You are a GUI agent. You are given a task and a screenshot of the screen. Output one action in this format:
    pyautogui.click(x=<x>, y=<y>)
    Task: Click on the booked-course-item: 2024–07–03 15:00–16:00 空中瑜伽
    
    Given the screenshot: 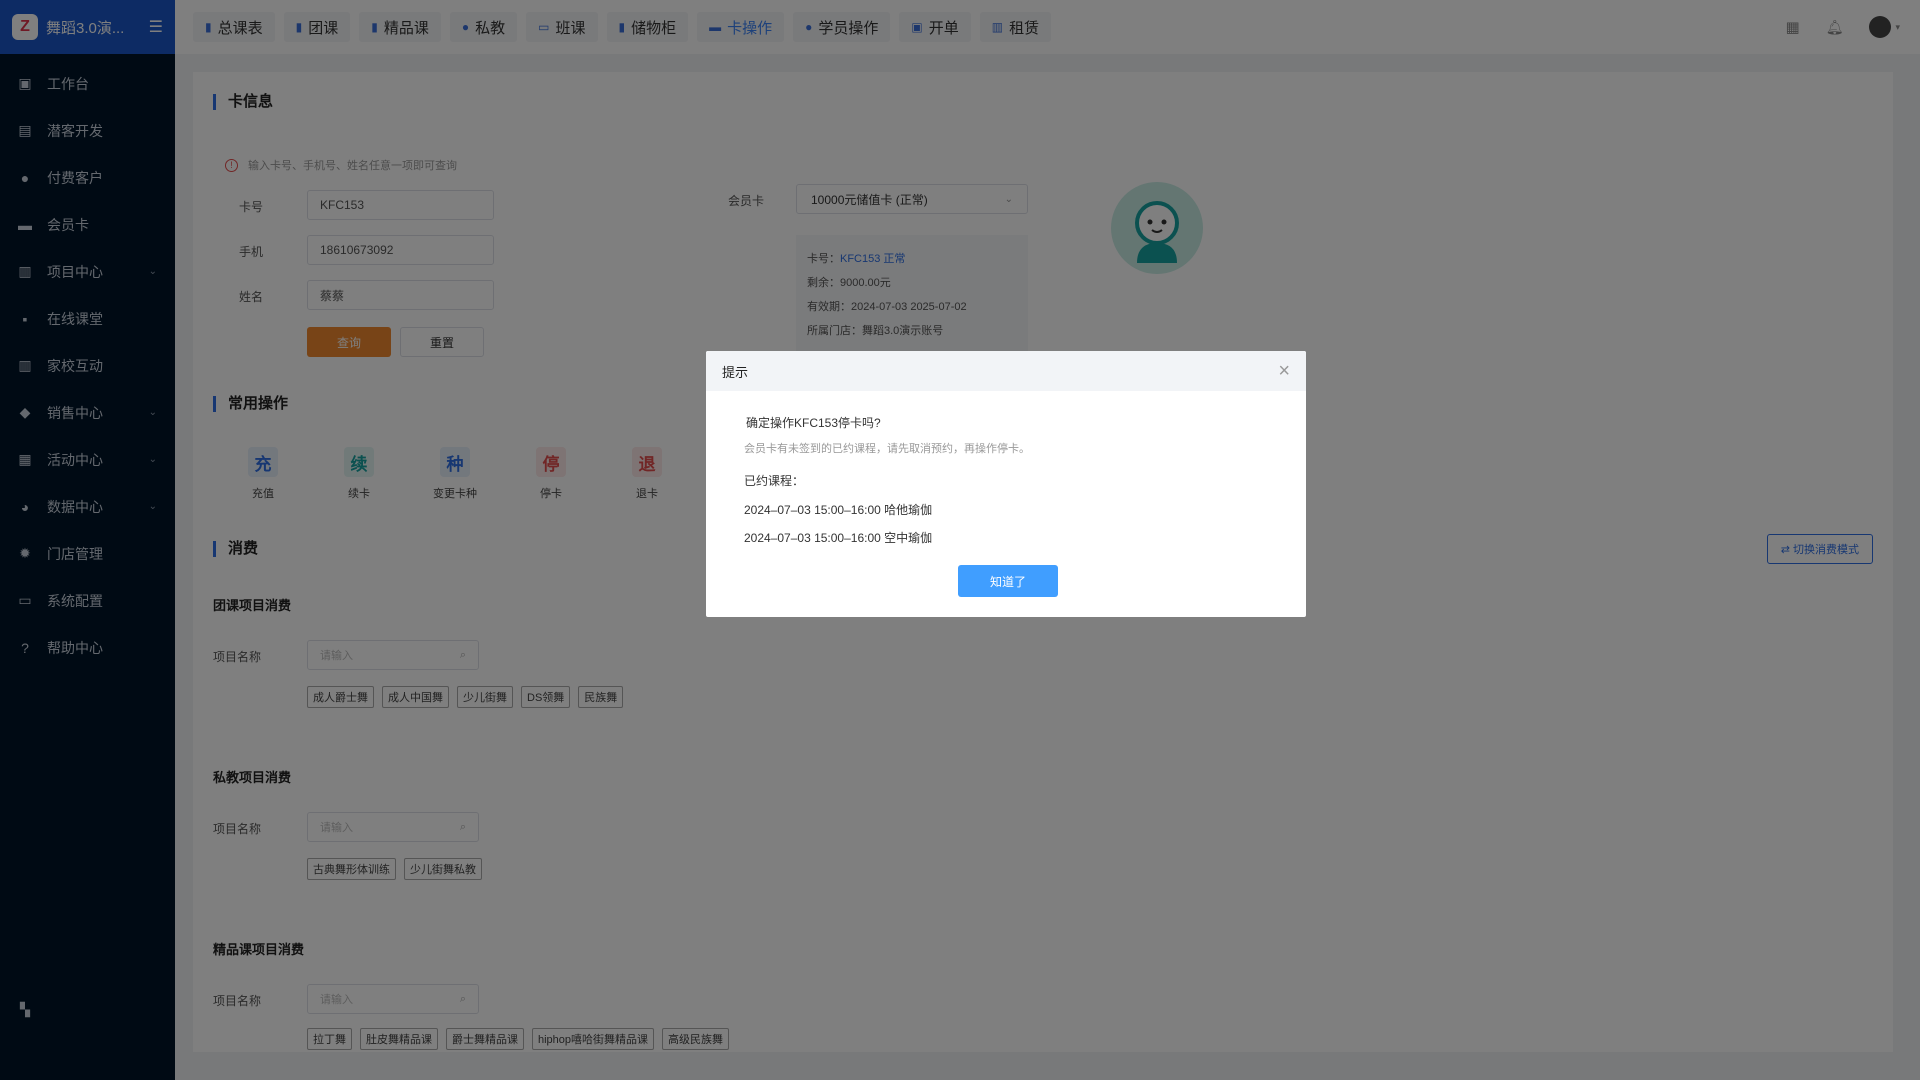 What is the action you would take?
    pyautogui.click(x=838, y=538)
    